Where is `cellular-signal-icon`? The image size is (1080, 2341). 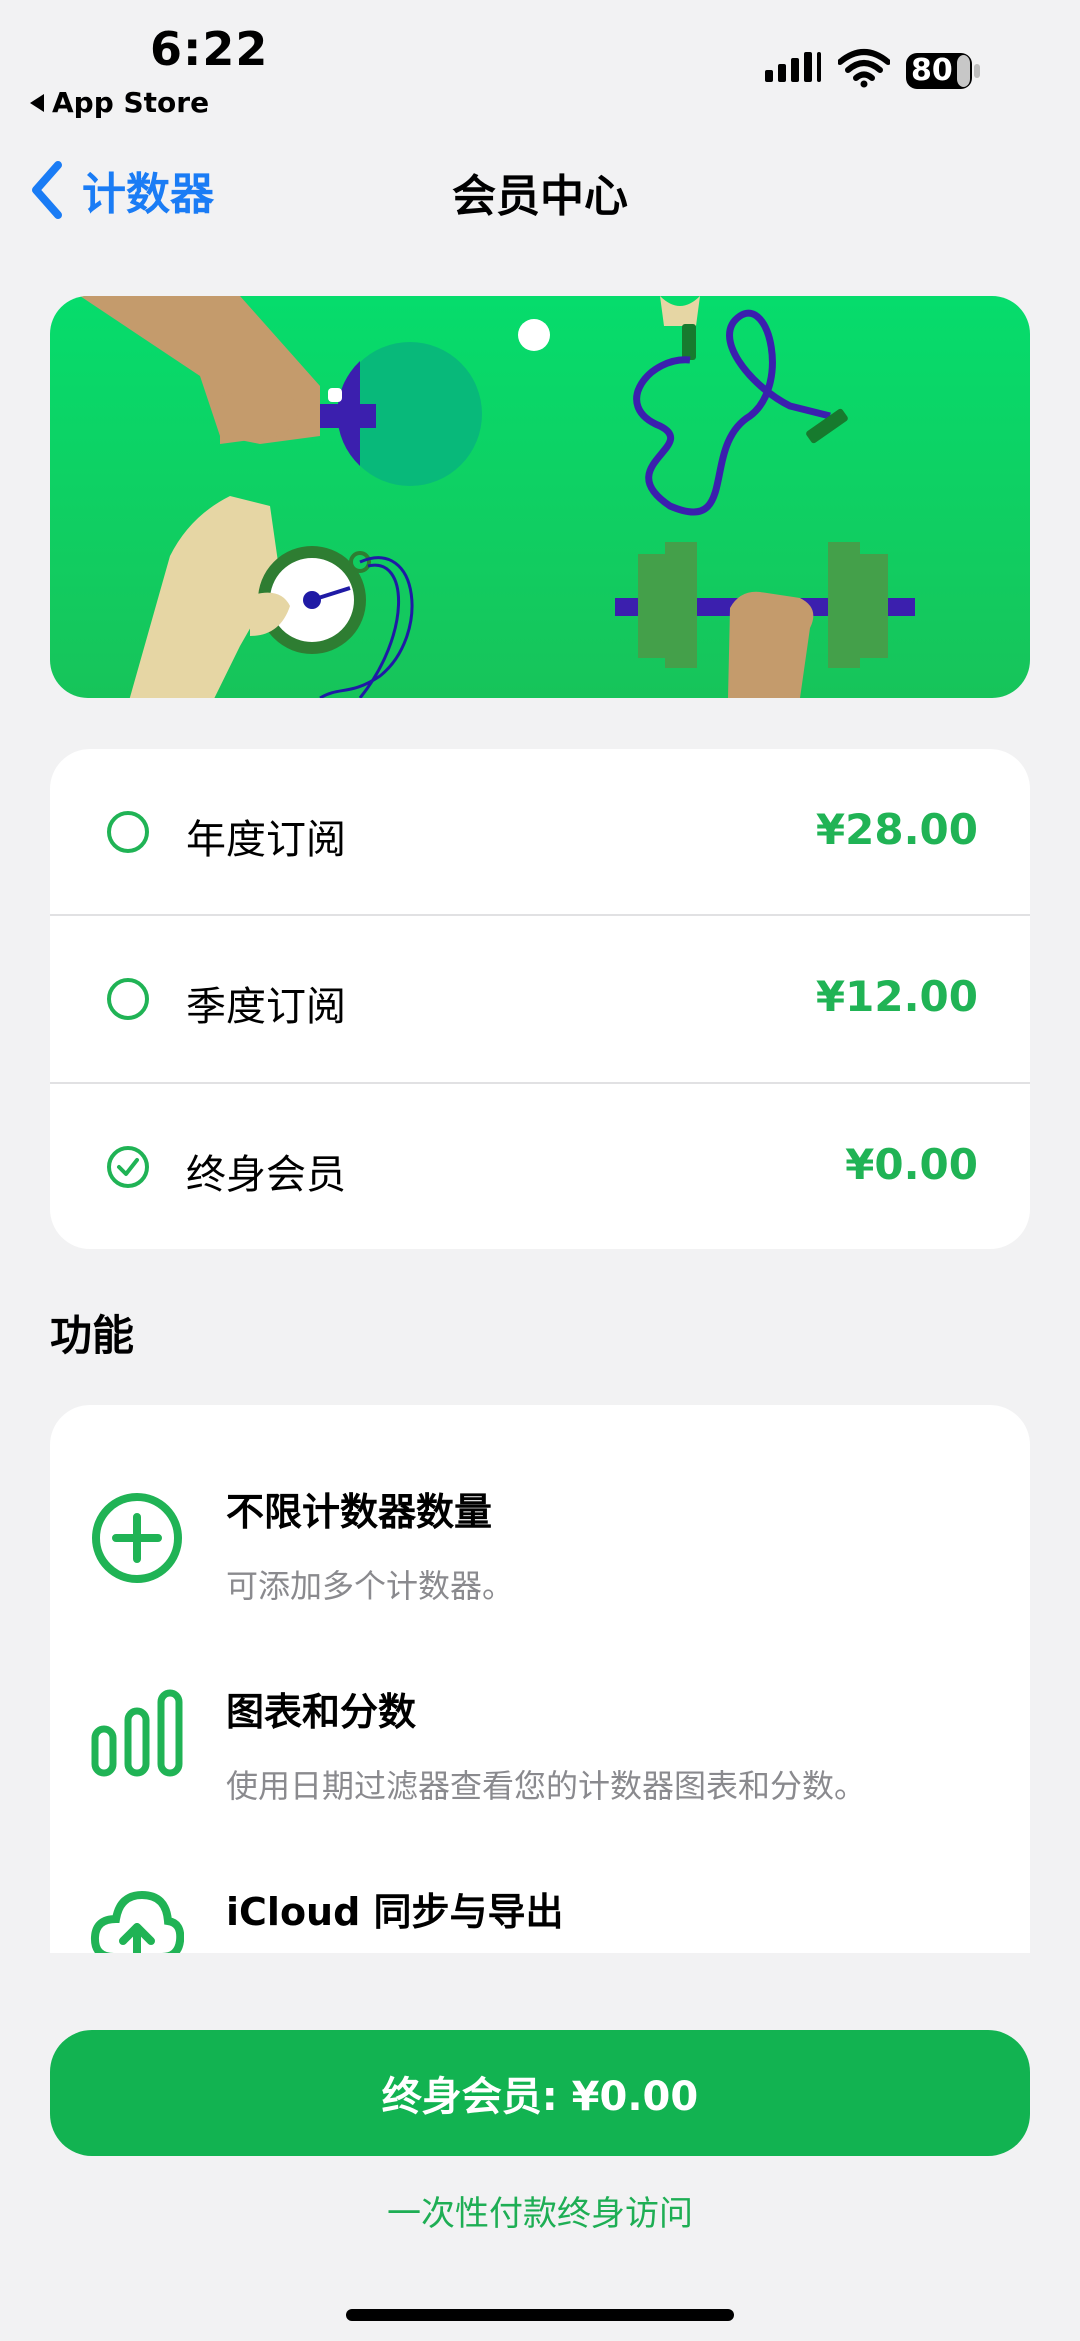
cellular-signal-icon is located at coordinates (793, 67).